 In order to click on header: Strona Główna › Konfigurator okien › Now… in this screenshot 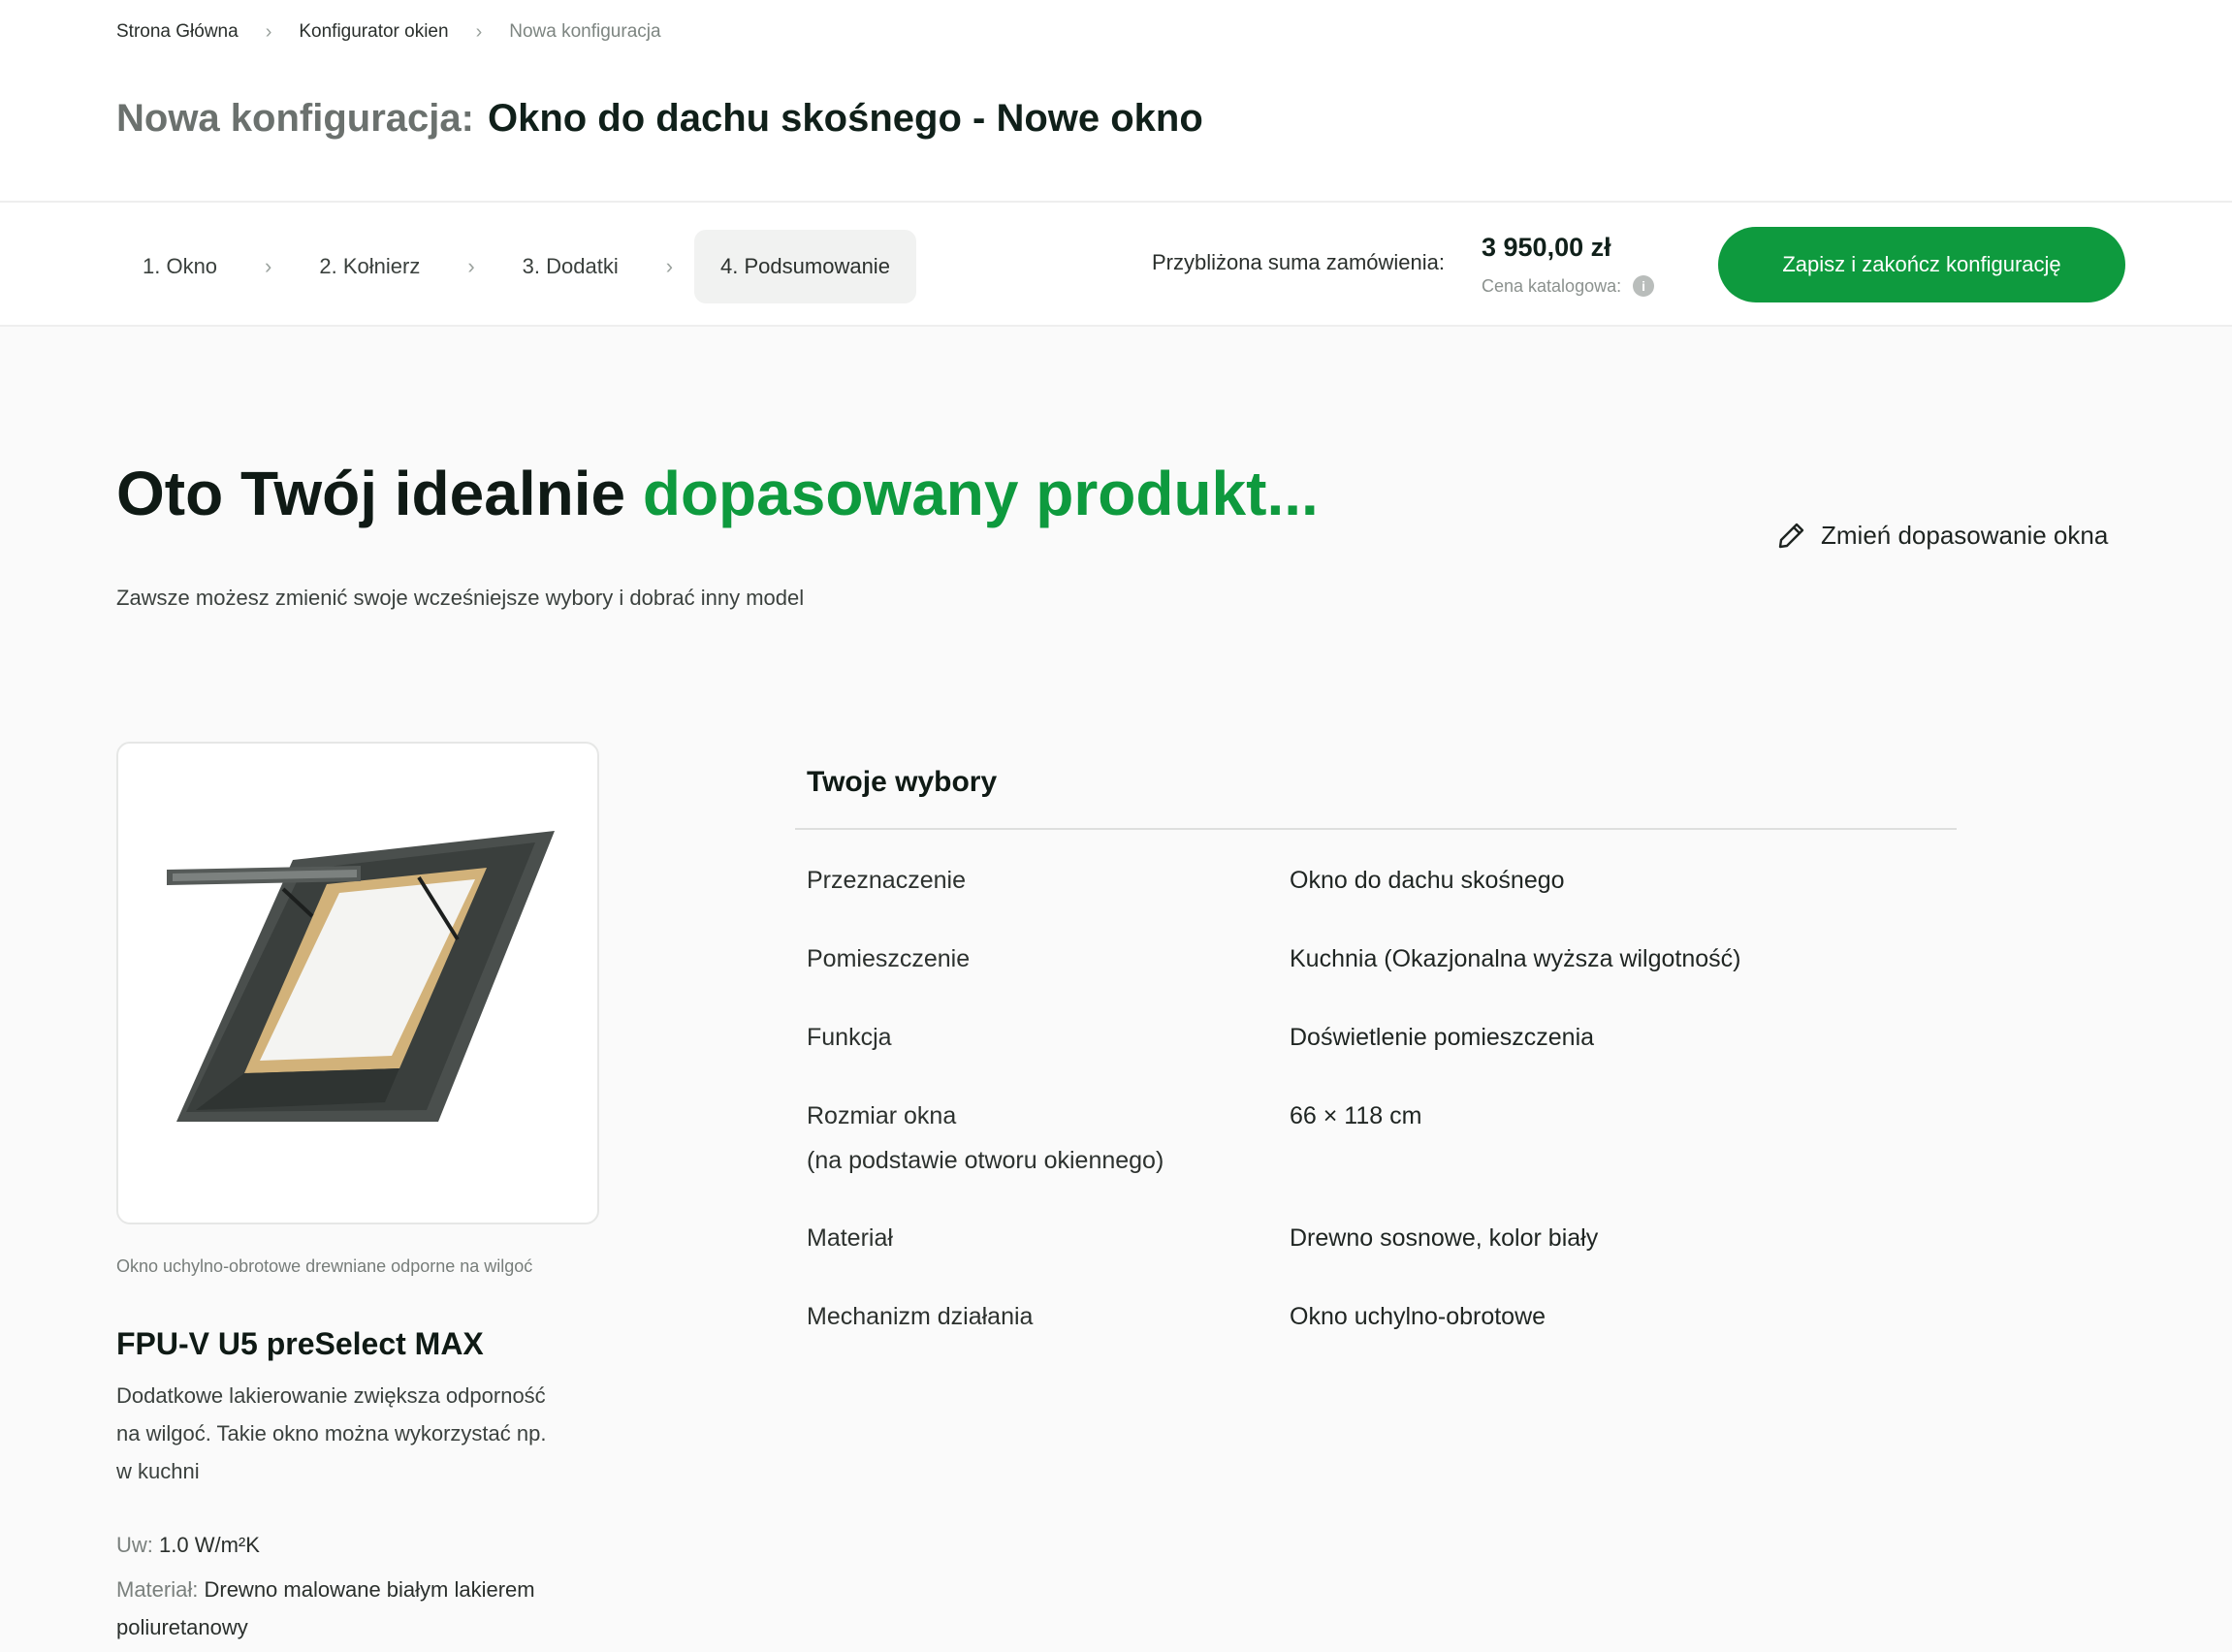, I will do `click(1116, 101)`.